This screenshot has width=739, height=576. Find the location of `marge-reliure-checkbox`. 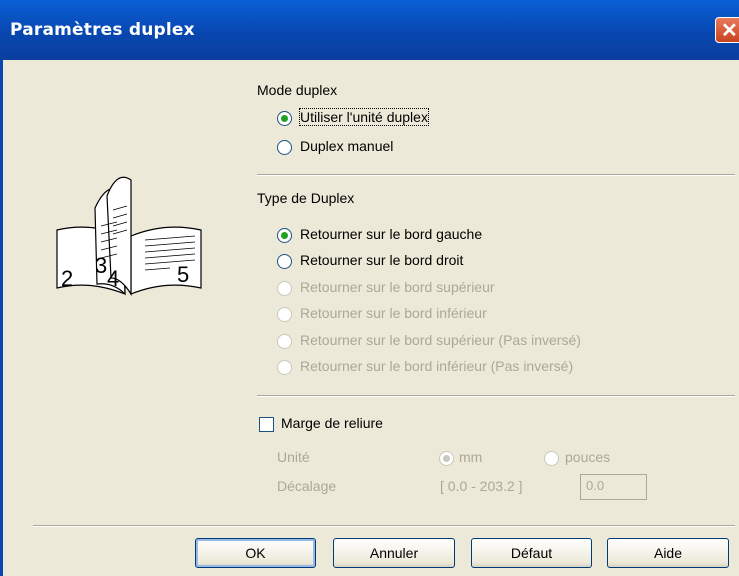

marge-reliure-checkbox is located at coordinates (266, 424).